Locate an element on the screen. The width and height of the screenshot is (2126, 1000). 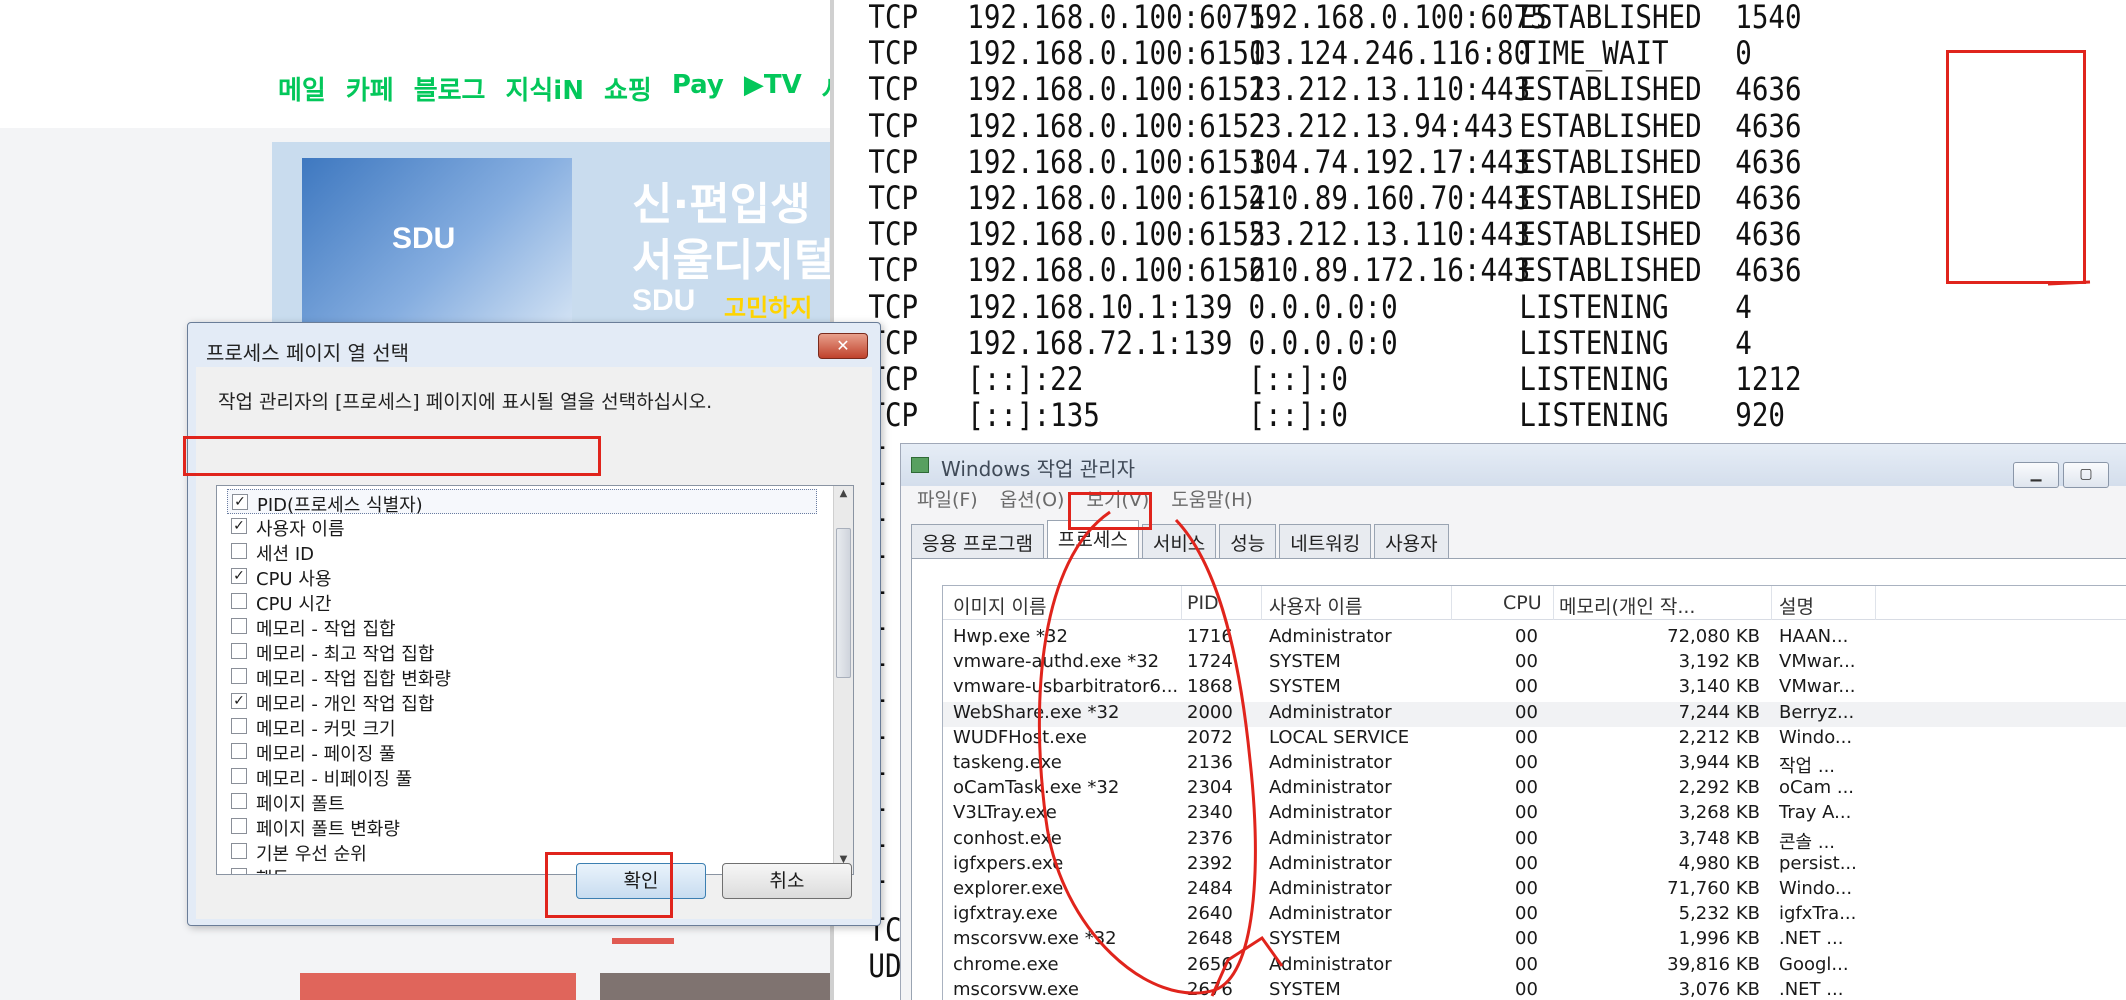
netstat-foreign: 23.212.13.94:443 is located at coordinates (1381, 125).